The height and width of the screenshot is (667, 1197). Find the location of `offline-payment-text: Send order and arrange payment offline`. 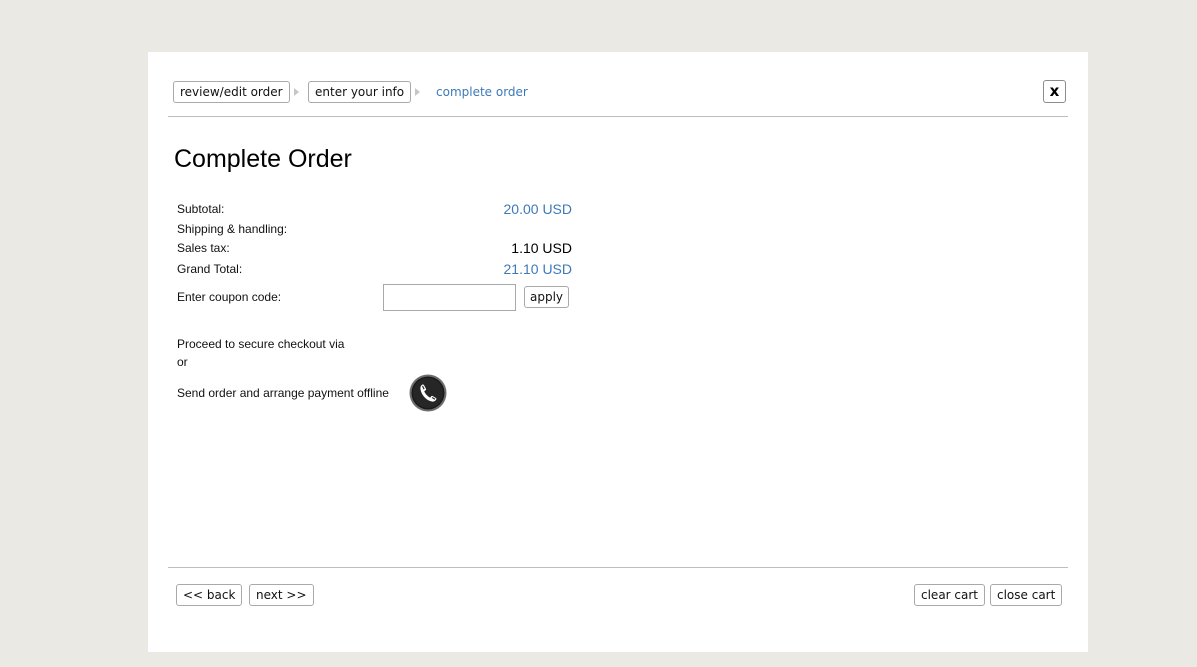

offline-payment-text: Send order and arrange payment offline is located at coordinates (283, 393).